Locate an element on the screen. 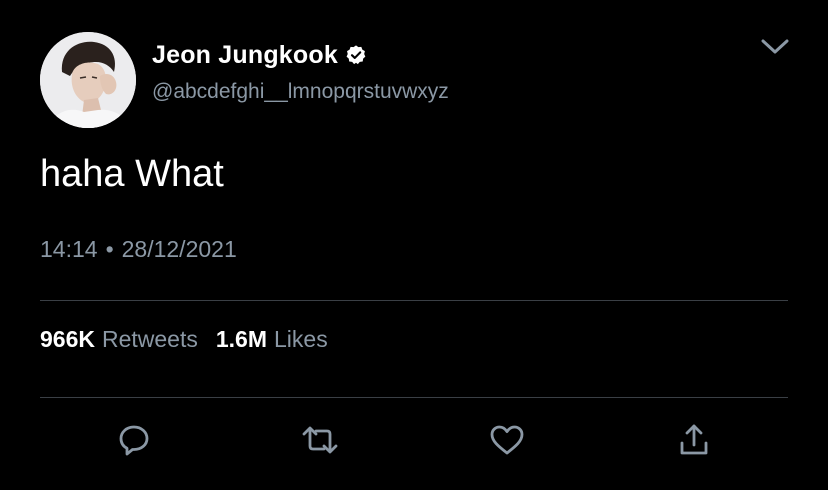 The image size is (828, 490). engagement-stats: 966K Retweets 1.6M Likes is located at coordinates (184, 339).